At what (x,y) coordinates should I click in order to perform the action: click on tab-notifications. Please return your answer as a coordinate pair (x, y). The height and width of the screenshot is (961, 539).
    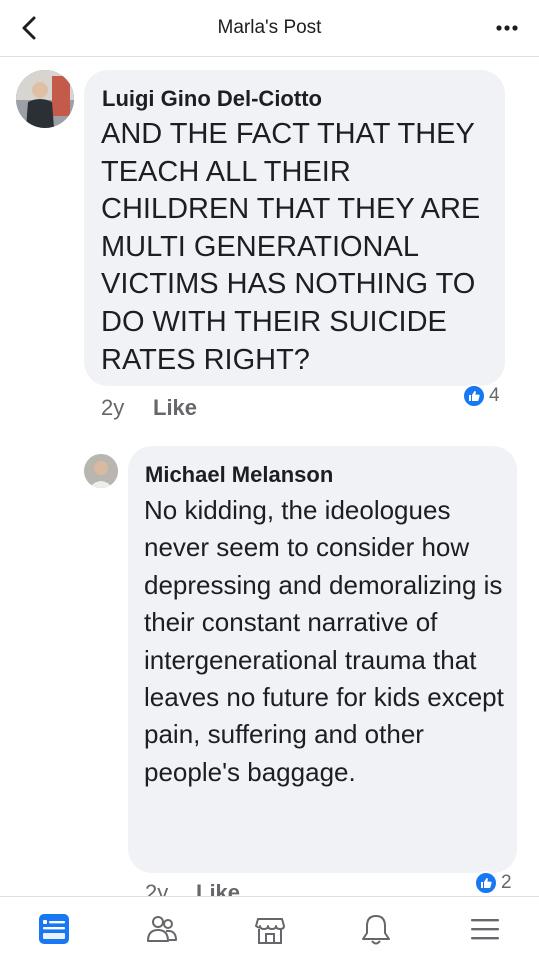
    Looking at the image, I should click on (376, 929).